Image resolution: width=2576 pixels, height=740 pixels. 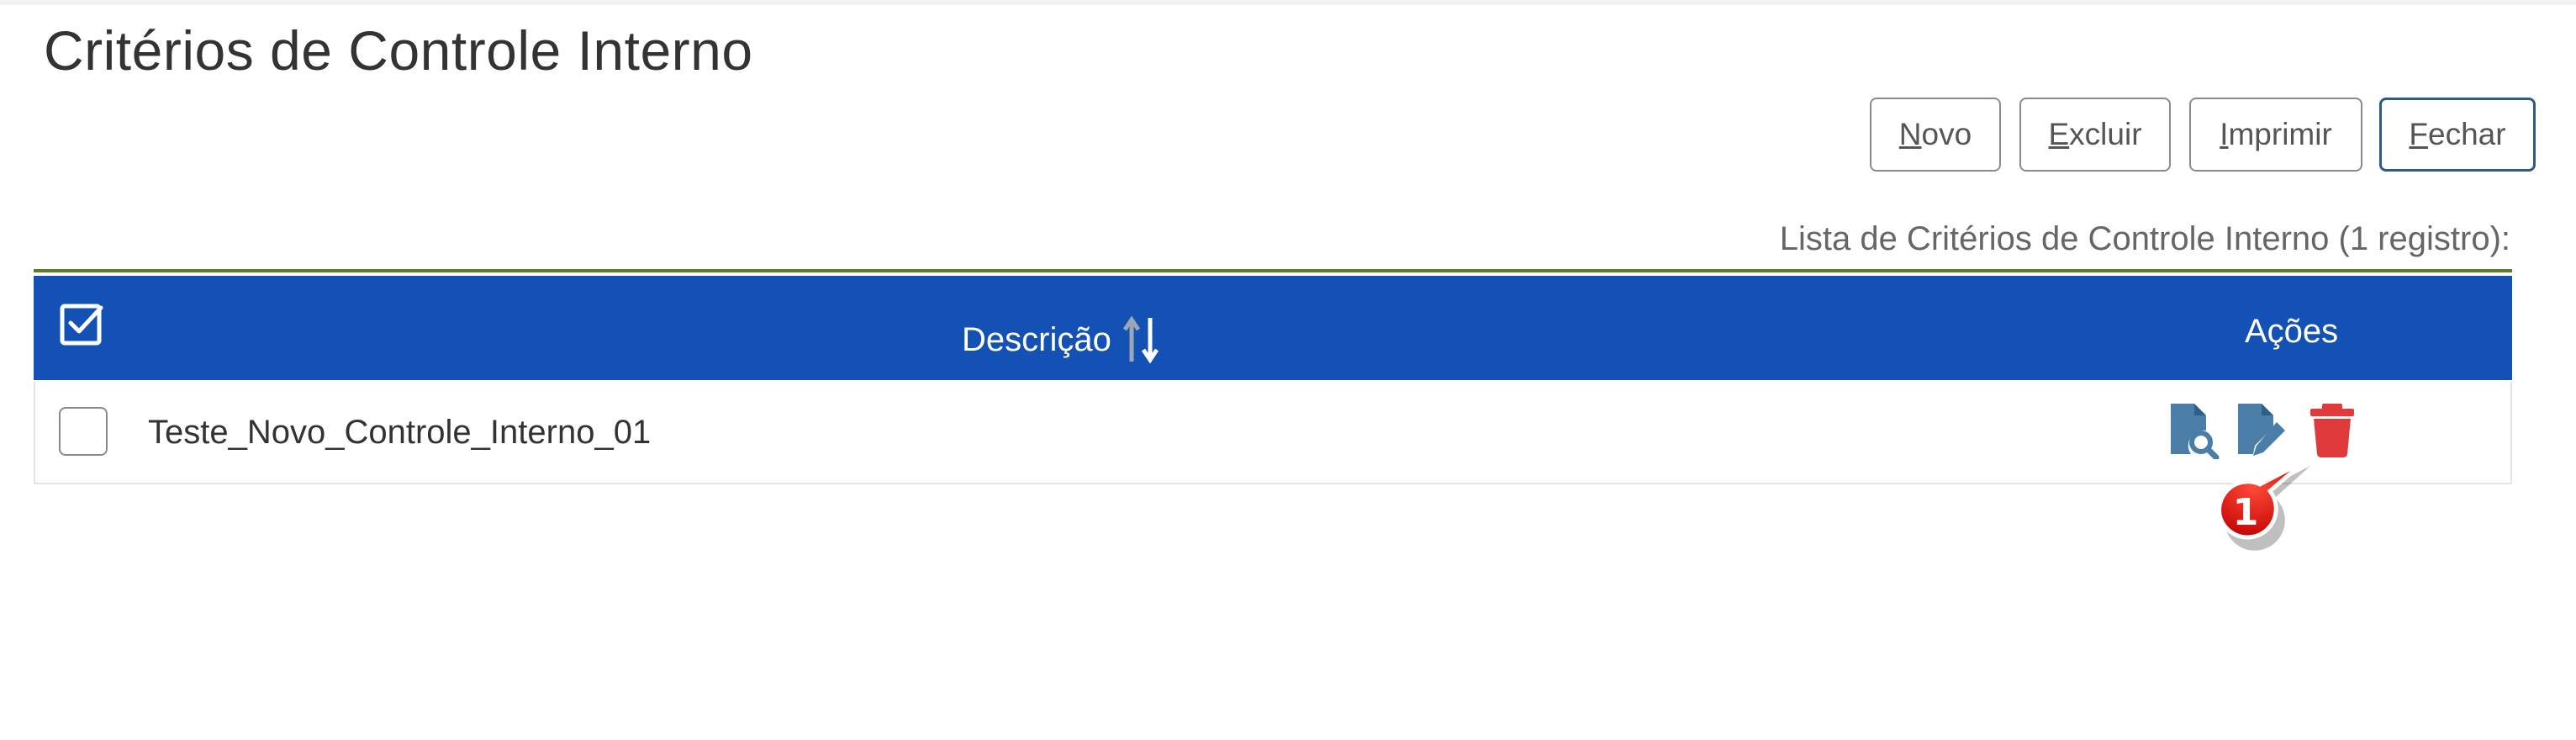 What do you see at coordinates (2193, 431) in the screenshot?
I see `view-document-icon` at bounding box center [2193, 431].